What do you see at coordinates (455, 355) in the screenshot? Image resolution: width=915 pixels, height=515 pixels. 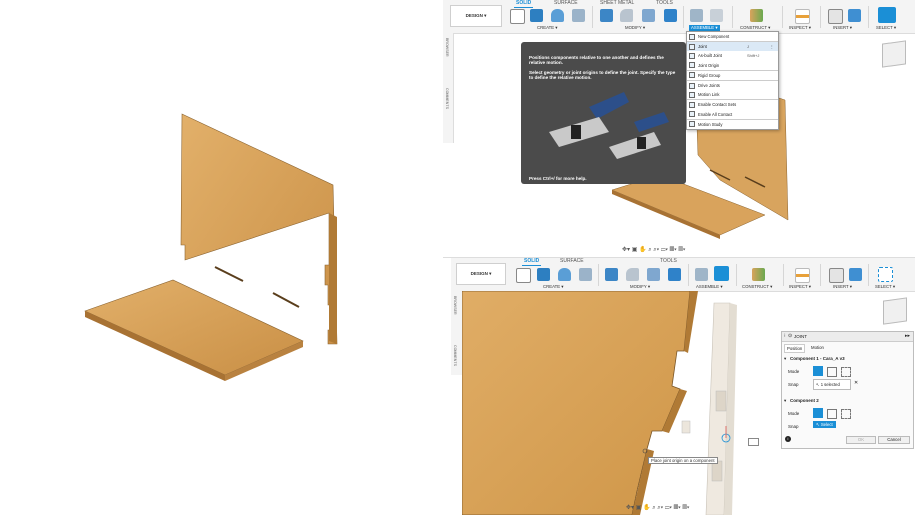 I see `bottom-comments-tab: COMMENTS` at bounding box center [455, 355].